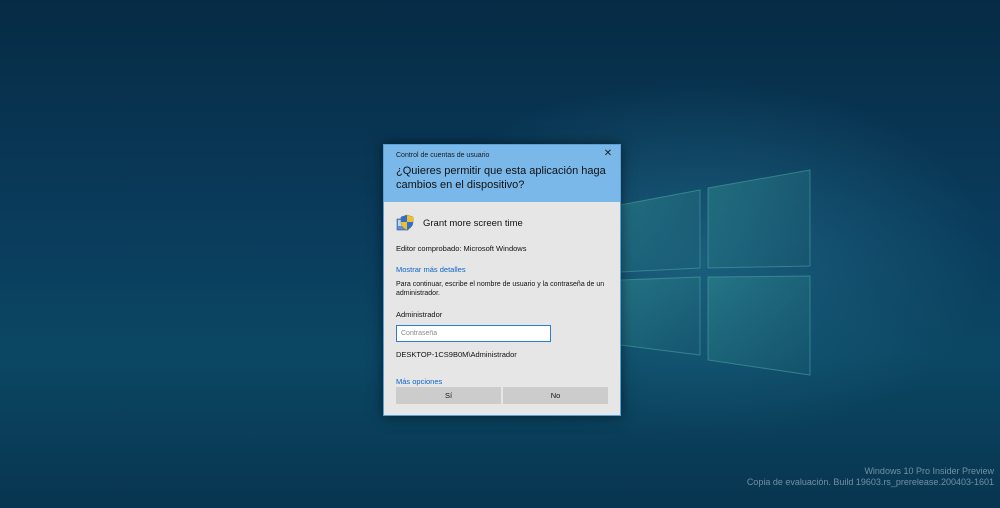 The width and height of the screenshot is (1000, 508). I want to click on yes-button: Sí, so click(448, 395).